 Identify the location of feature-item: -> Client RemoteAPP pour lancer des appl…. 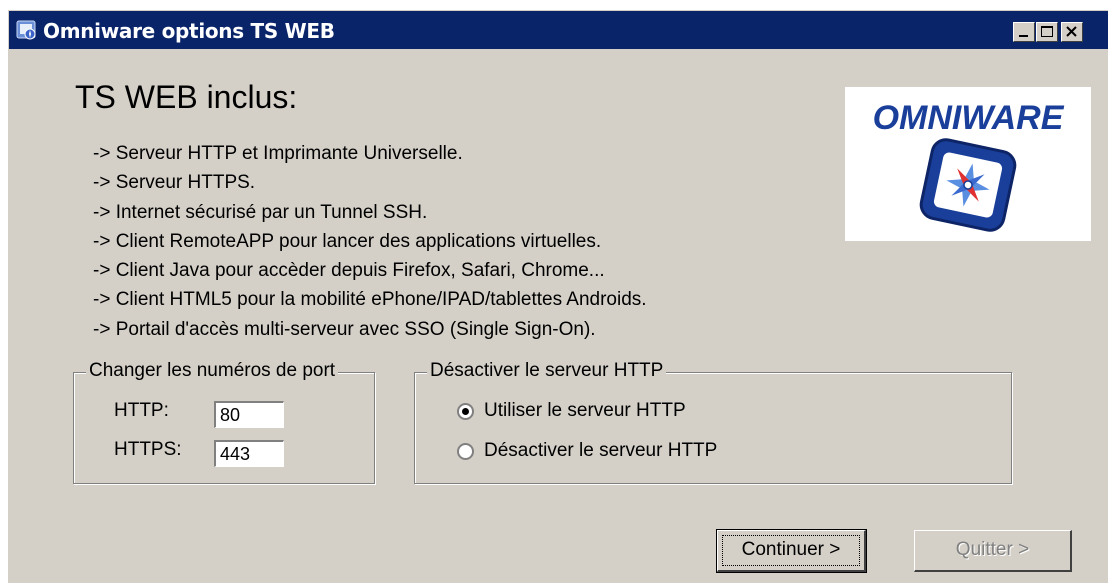
(347, 241).